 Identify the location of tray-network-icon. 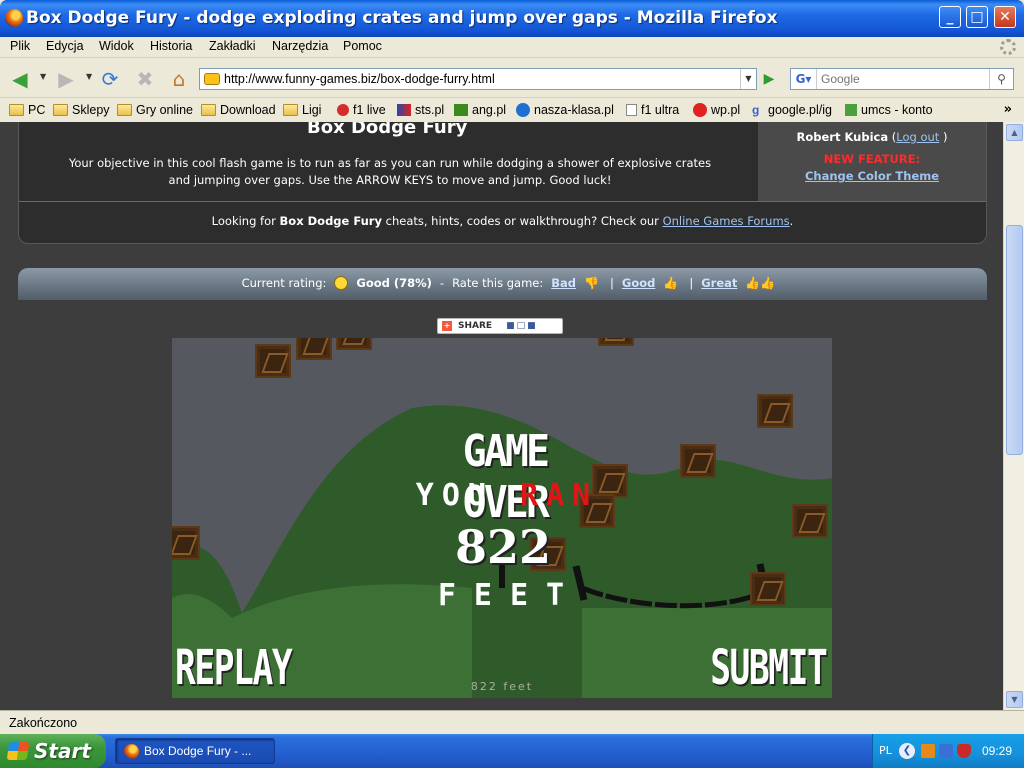
(946, 751).